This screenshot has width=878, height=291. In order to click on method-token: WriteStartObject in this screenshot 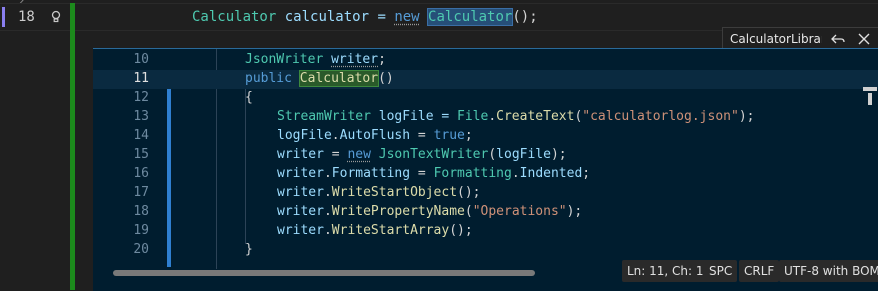, I will do `click(394, 192)`.